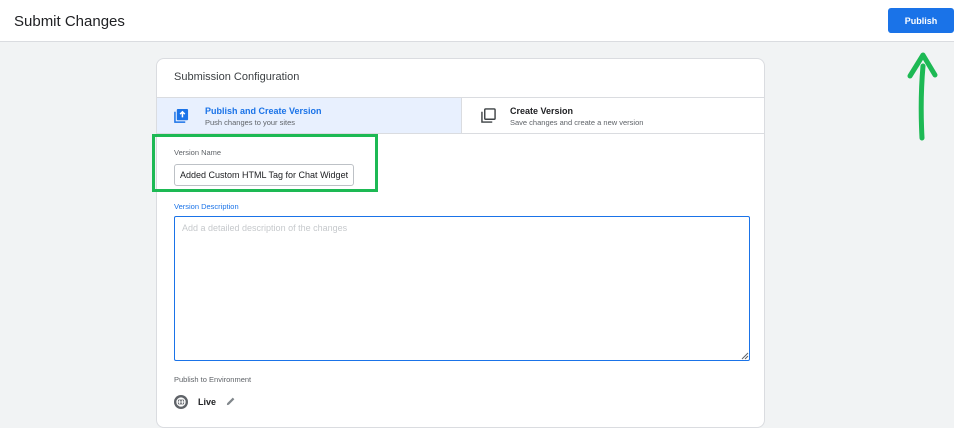 This screenshot has width=954, height=428. Describe the element at coordinates (263, 111) in the screenshot. I see `tab-label: Publish and Create Version` at that location.